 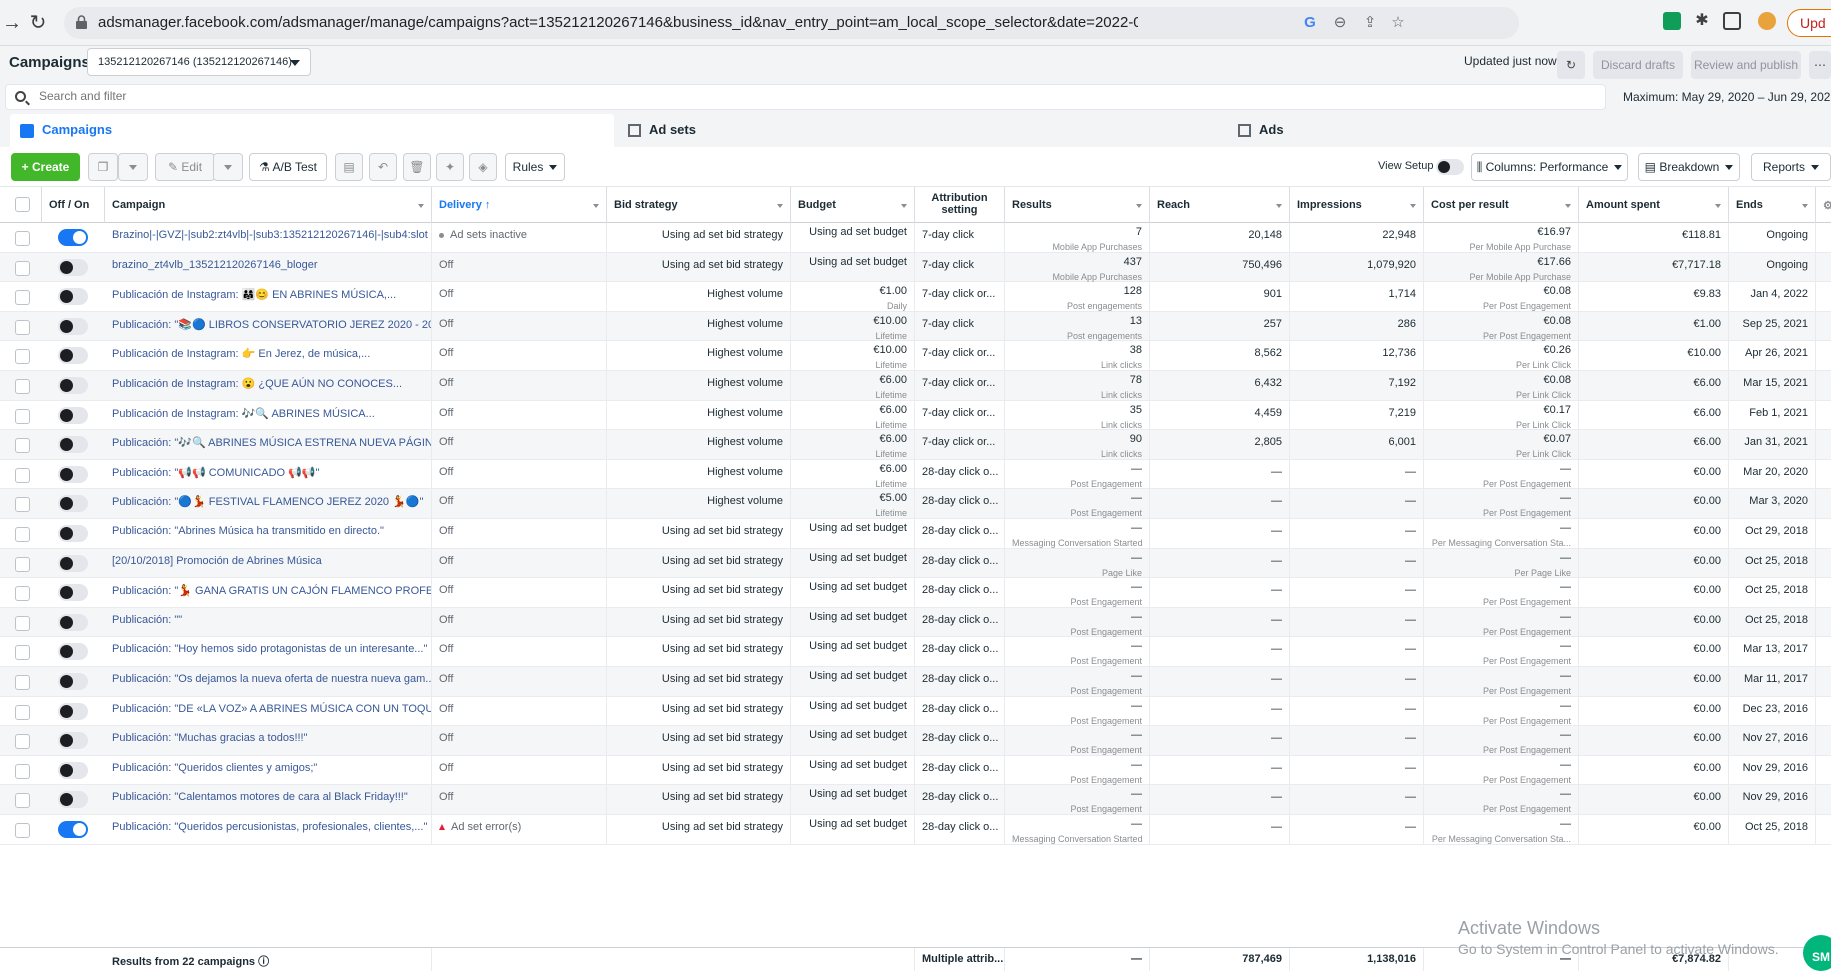 I want to click on col-ends: Ends, so click(x=1772, y=205).